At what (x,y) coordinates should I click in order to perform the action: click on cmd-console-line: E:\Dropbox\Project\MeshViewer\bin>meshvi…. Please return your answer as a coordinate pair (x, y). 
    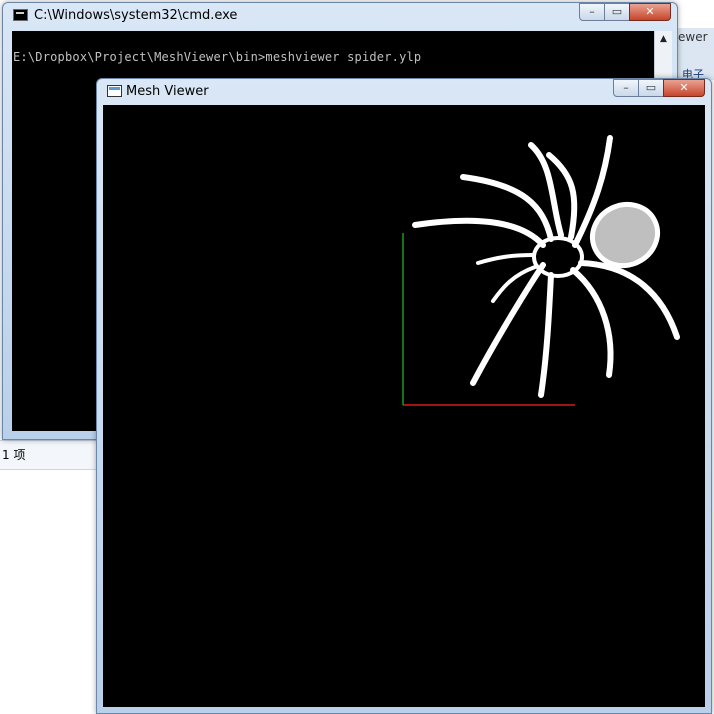
    Looking at the image, I should click on (217, 57).